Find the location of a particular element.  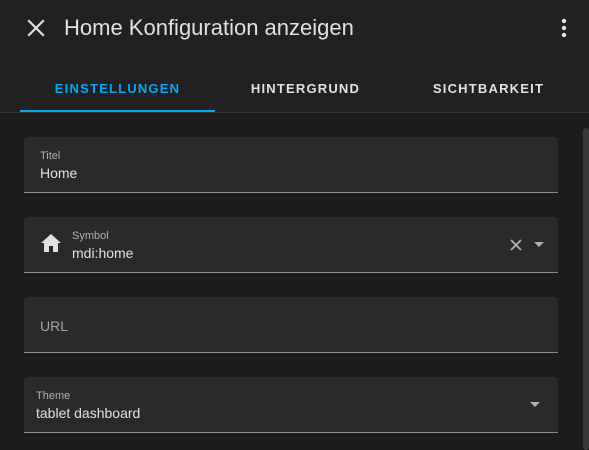

dots-vertical-icon is located at coordinates (564, 28).